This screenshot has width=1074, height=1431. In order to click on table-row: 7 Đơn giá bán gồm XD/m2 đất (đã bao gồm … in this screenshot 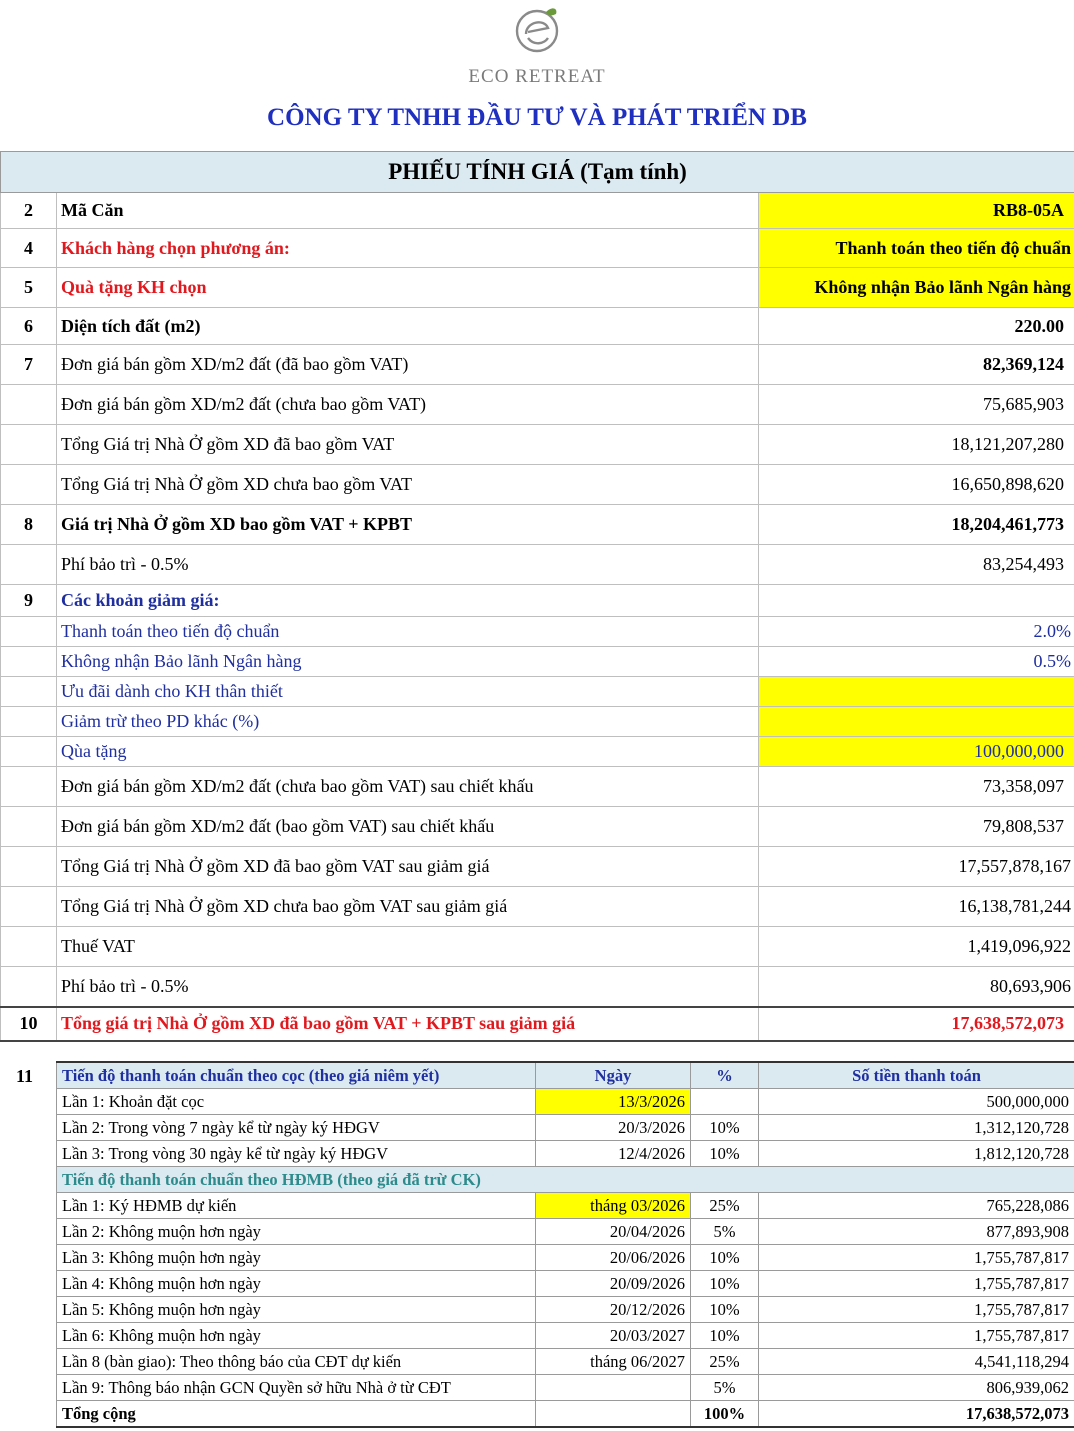, I will do `click(537, 364)`.